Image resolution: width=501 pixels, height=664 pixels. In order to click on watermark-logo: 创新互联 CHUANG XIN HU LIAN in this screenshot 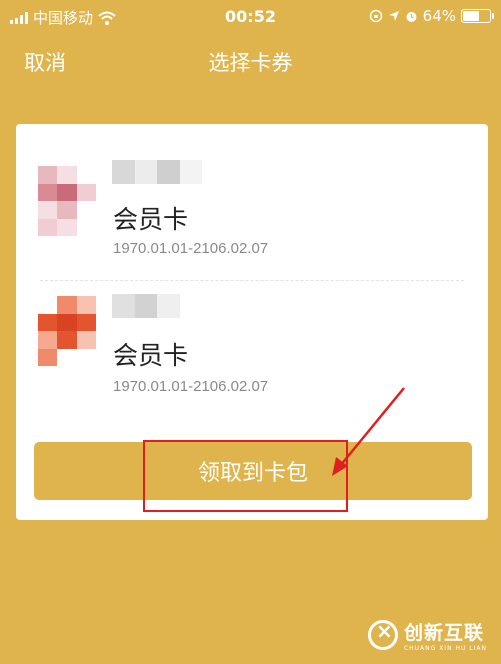, I will do `click(427, 635)`.